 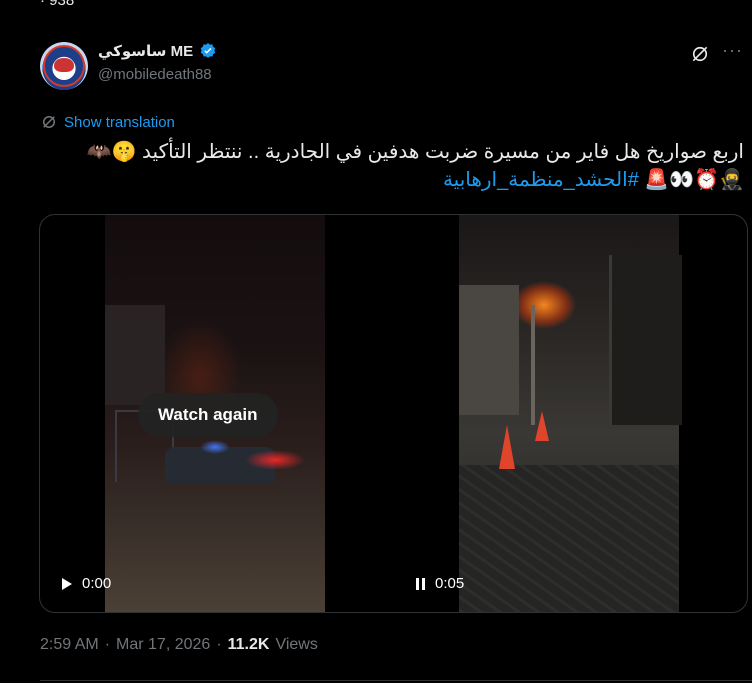 I want to click on video-1-time: 0:00, so click(x=97, y=583).